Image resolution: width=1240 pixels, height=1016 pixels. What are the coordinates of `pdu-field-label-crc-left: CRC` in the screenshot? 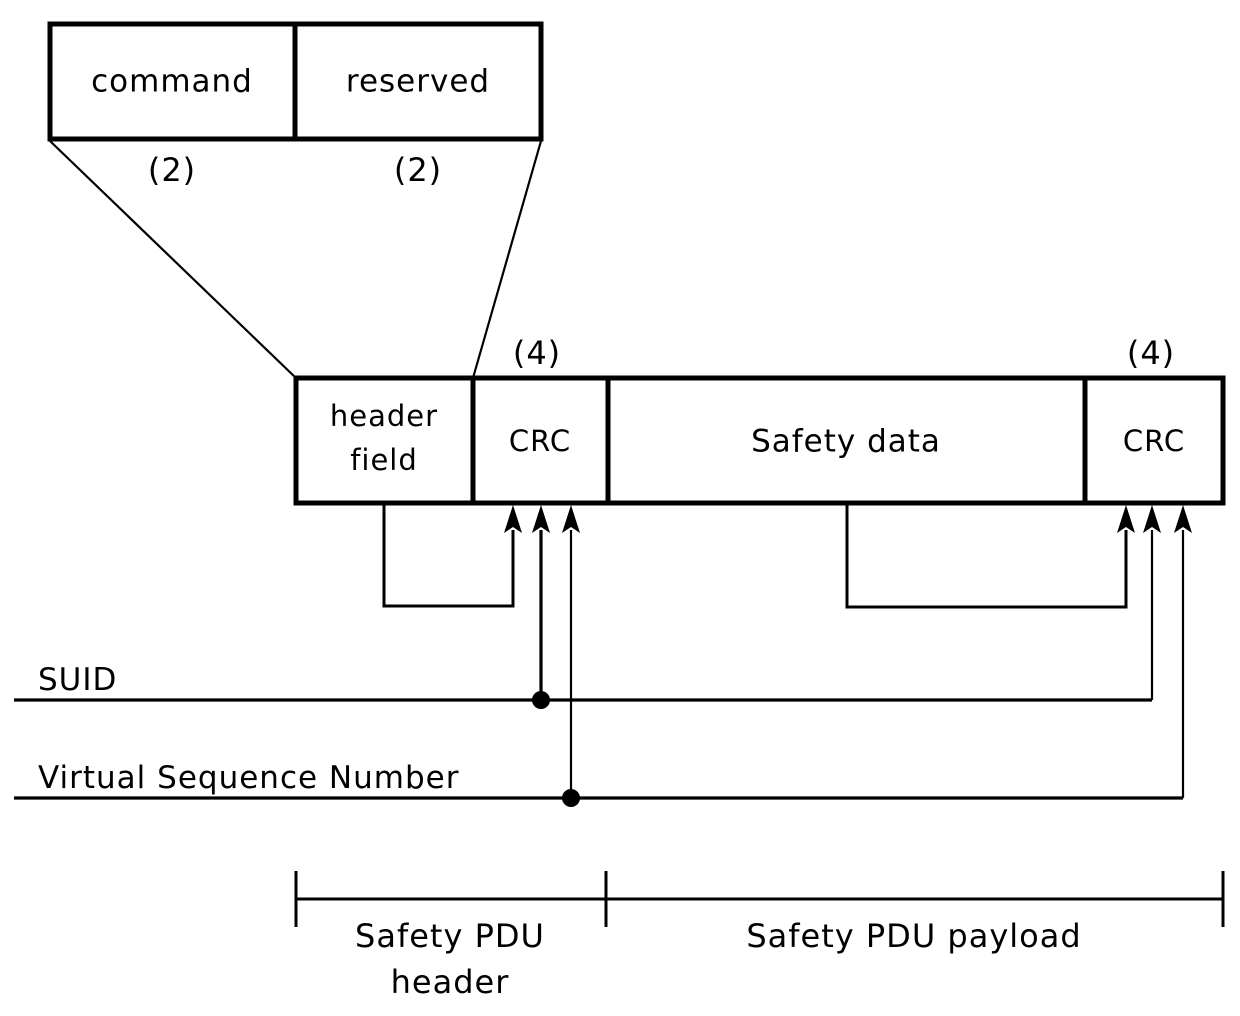 It's located at (540, 441).